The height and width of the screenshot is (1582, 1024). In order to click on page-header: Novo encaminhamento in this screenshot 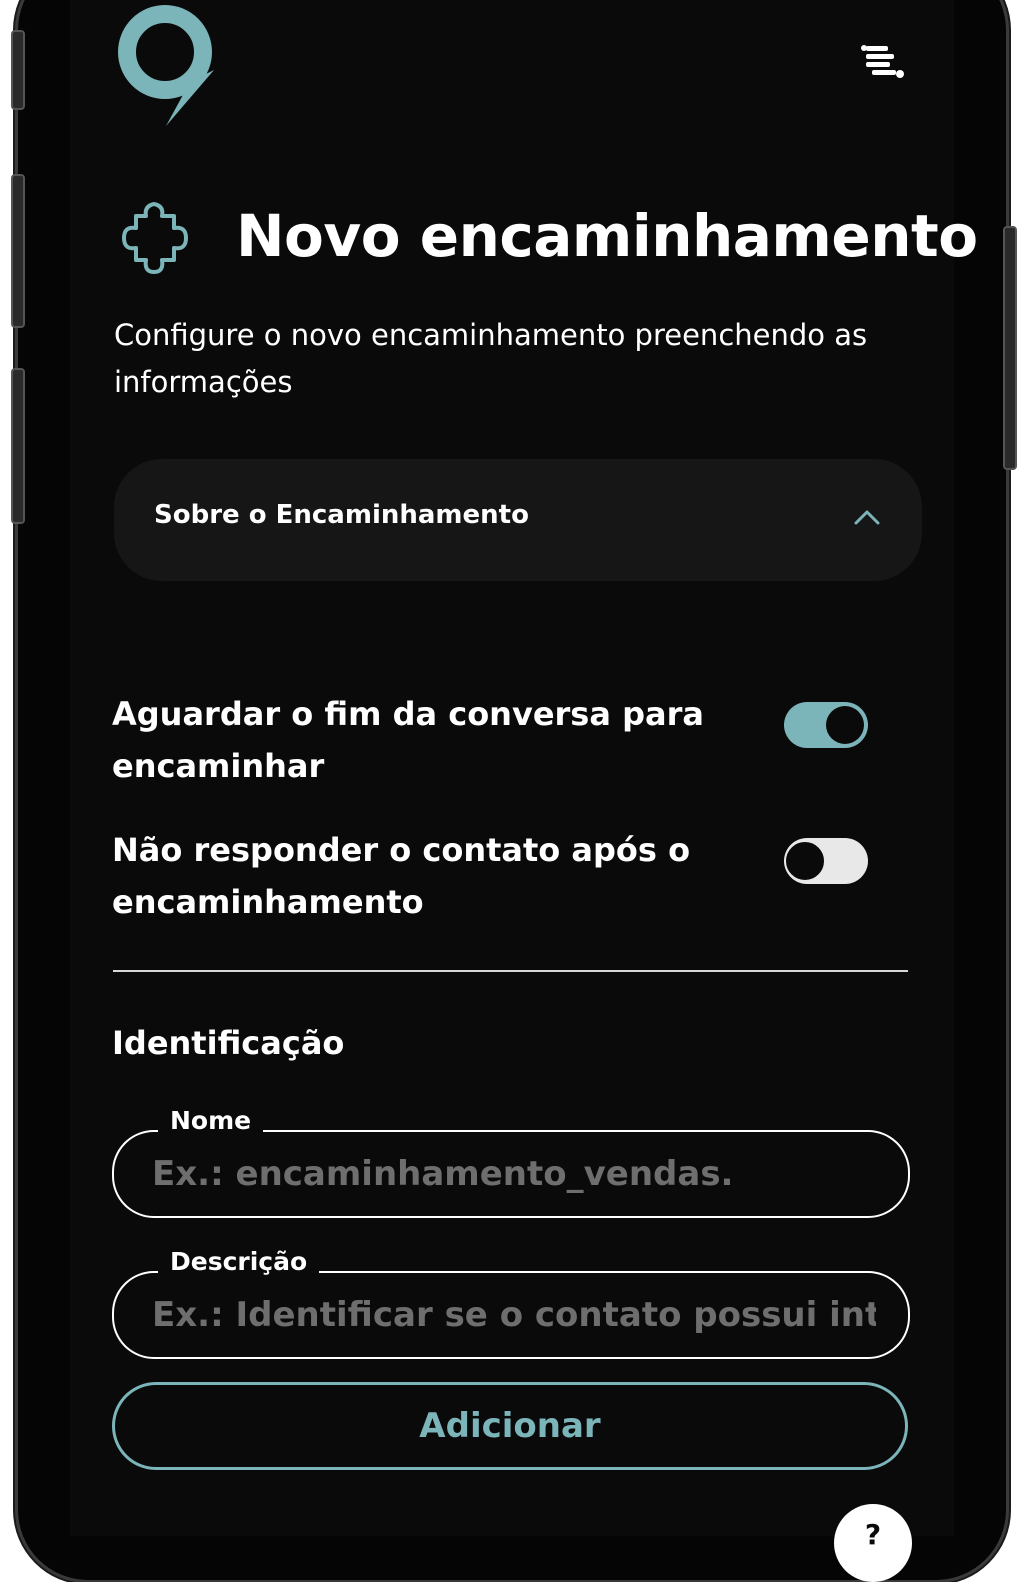, I will do `click(546, 240)`.